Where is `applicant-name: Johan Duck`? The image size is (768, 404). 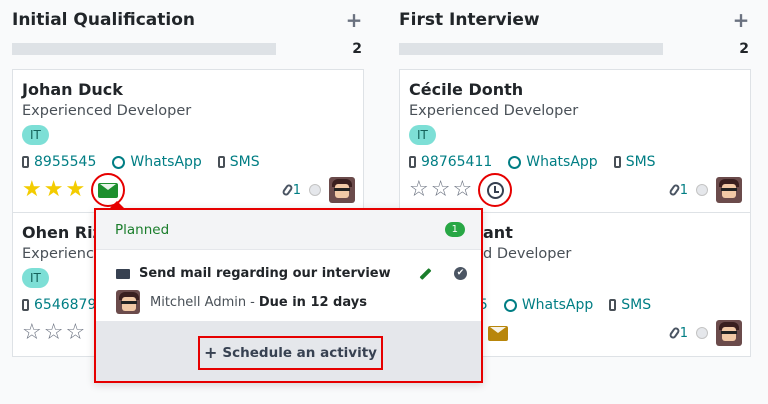
applicant-name: Johan Duck is located at coordinates (72, 89).